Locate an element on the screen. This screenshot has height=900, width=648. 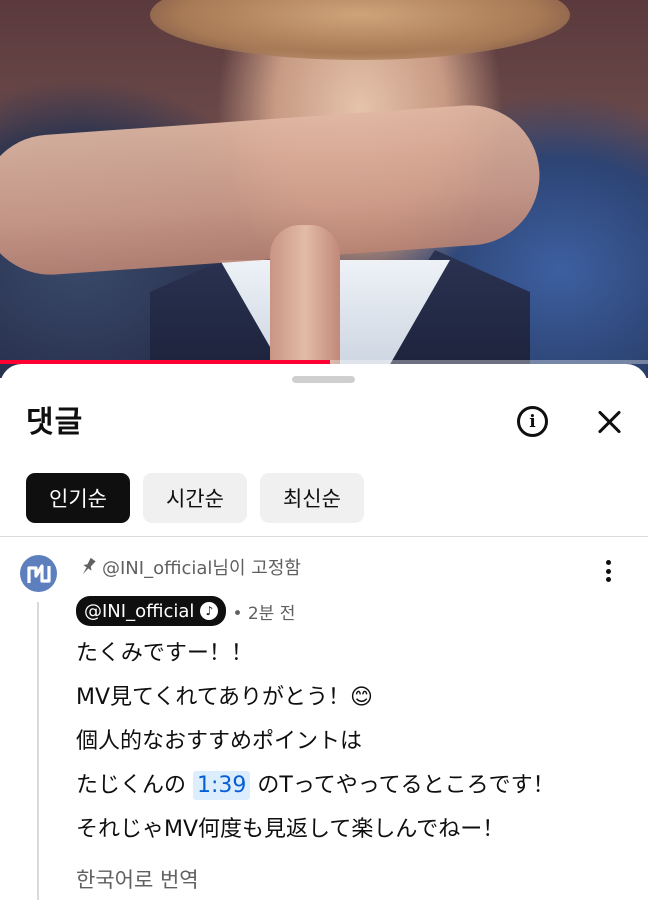
comment-text: のTってやってるところです！ is located at coordinates (406, 785).